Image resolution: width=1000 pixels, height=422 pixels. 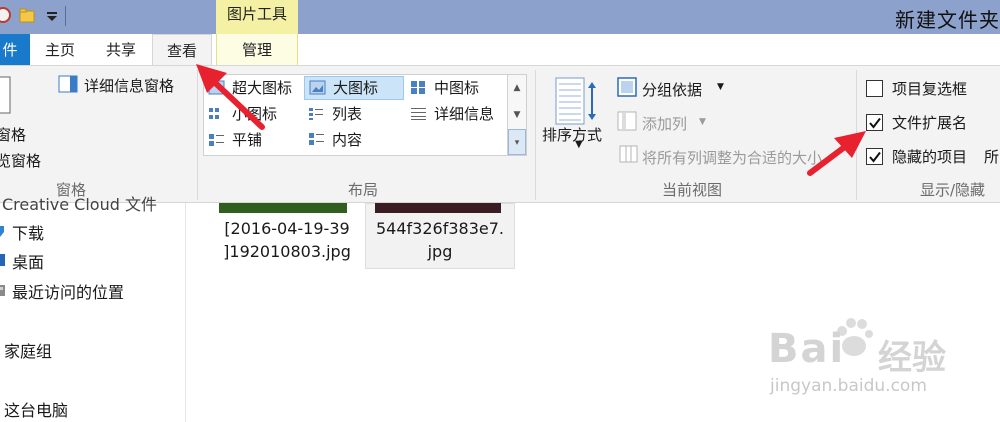 I want to click on small-icons-icon, so click(x=214, y=113).